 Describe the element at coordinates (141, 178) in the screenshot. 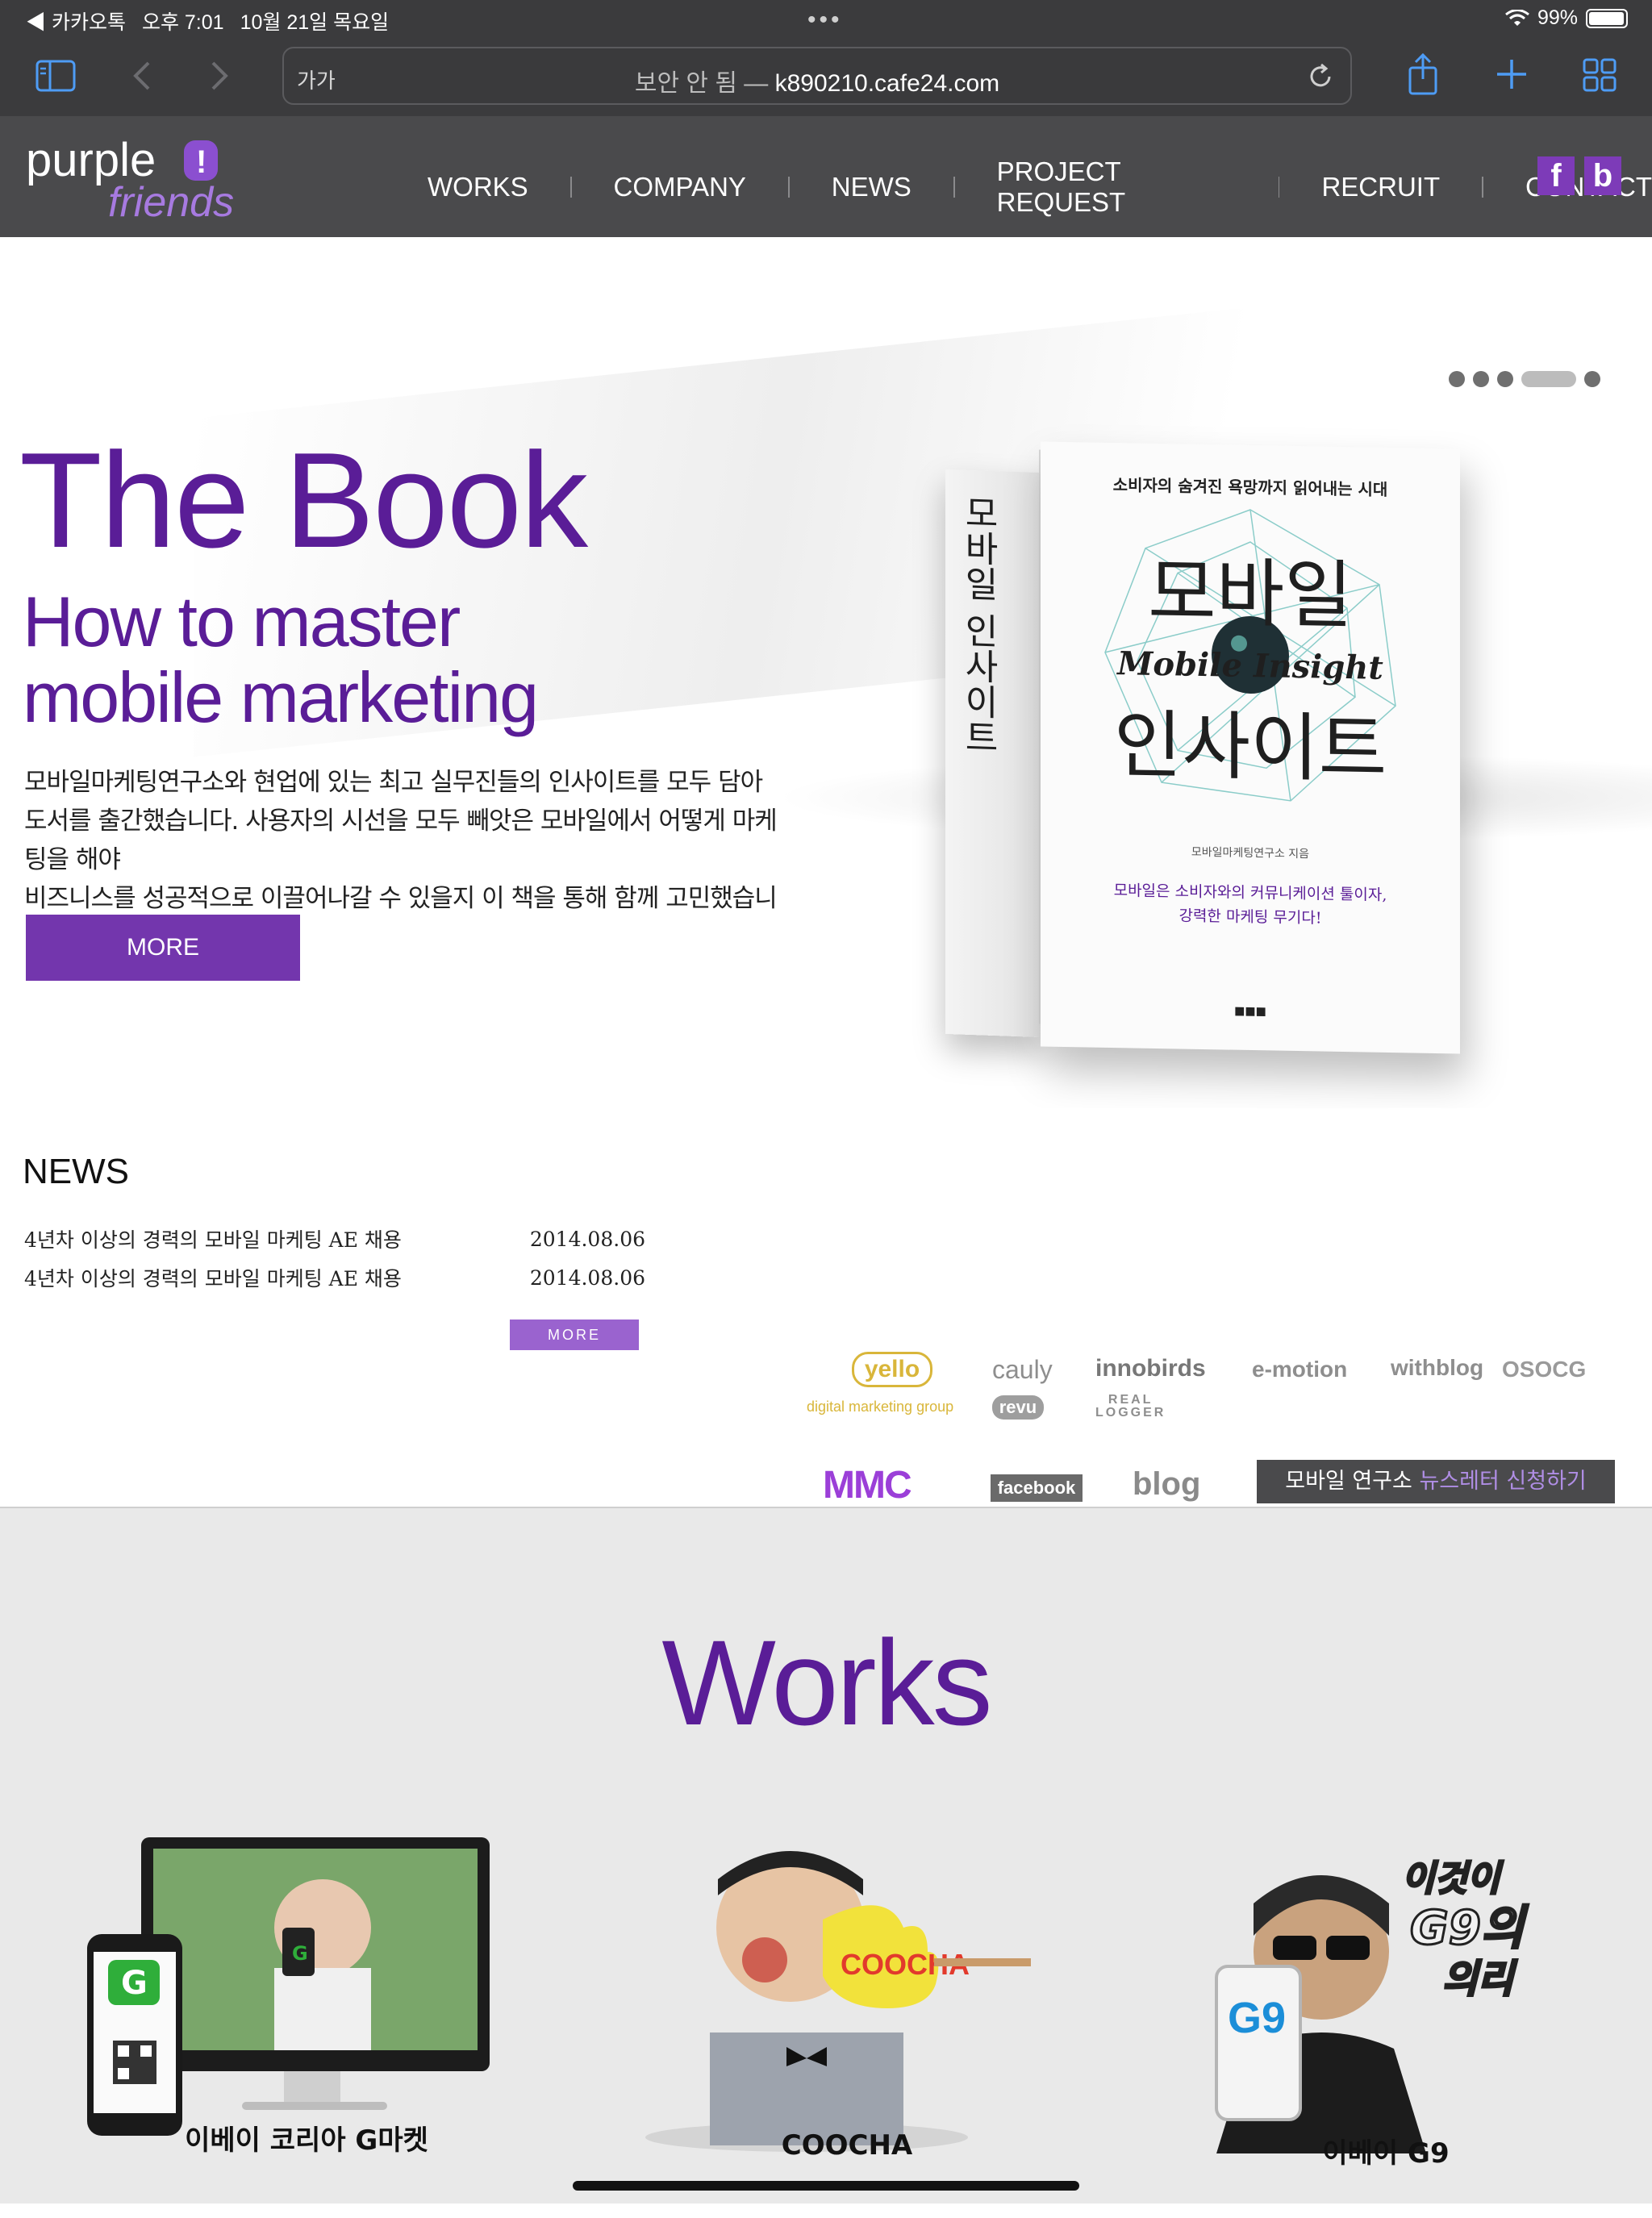

I see `purple-friends-logo: purple ! friends` at that location.